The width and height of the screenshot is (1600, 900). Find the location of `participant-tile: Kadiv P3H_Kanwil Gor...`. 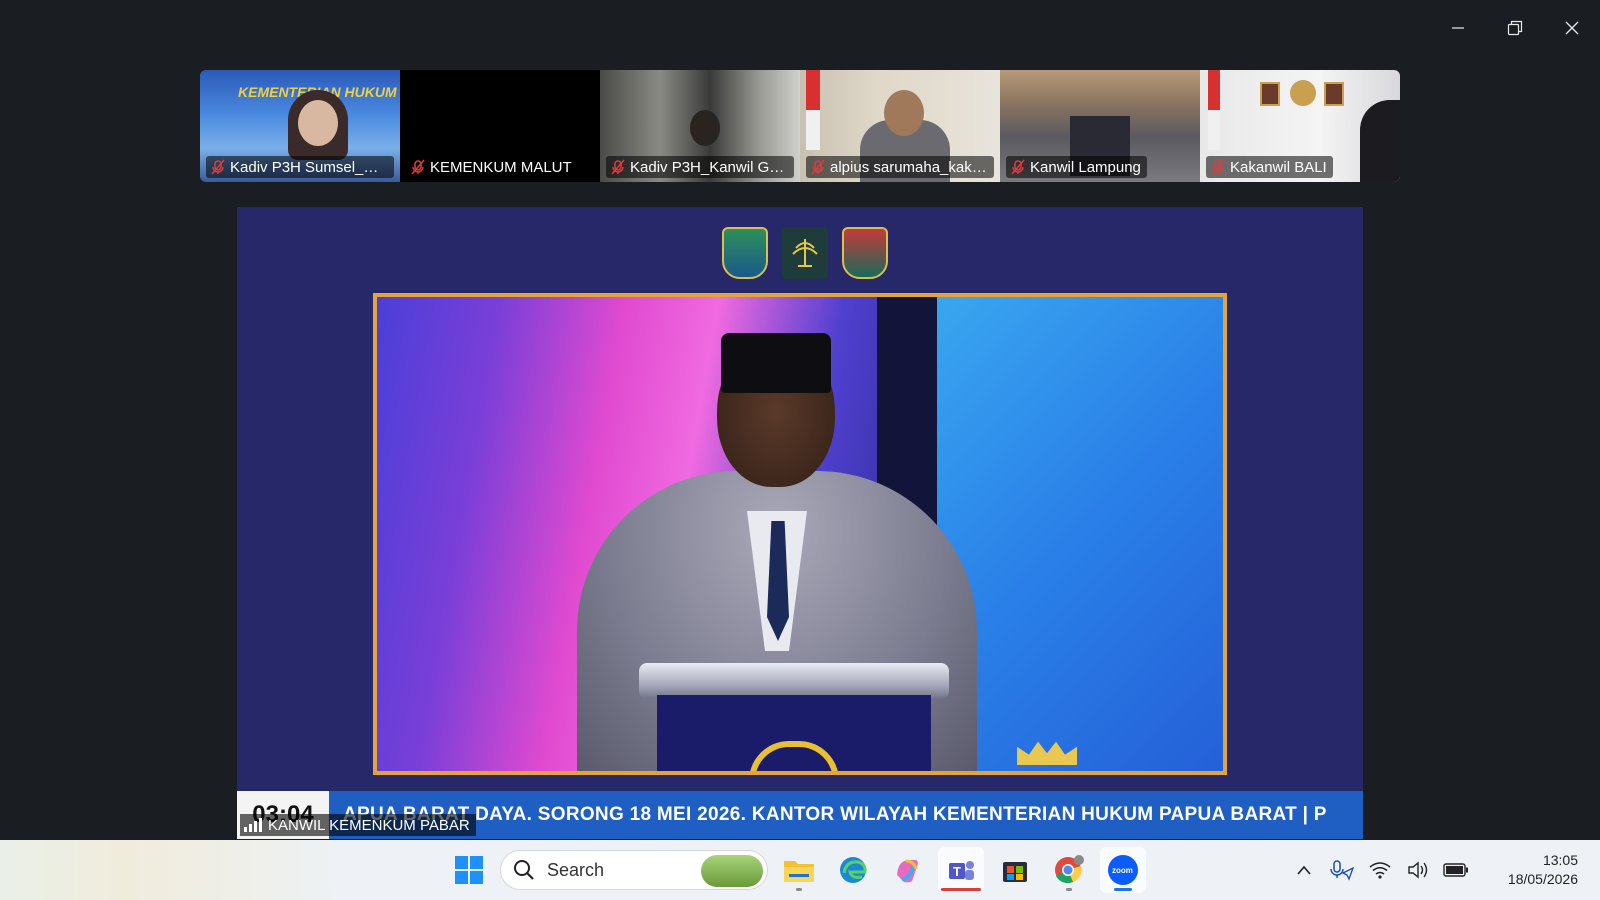

participant-tile: Kadiv P3H_Kanwil Gor... is located at coordinates (700, 126).